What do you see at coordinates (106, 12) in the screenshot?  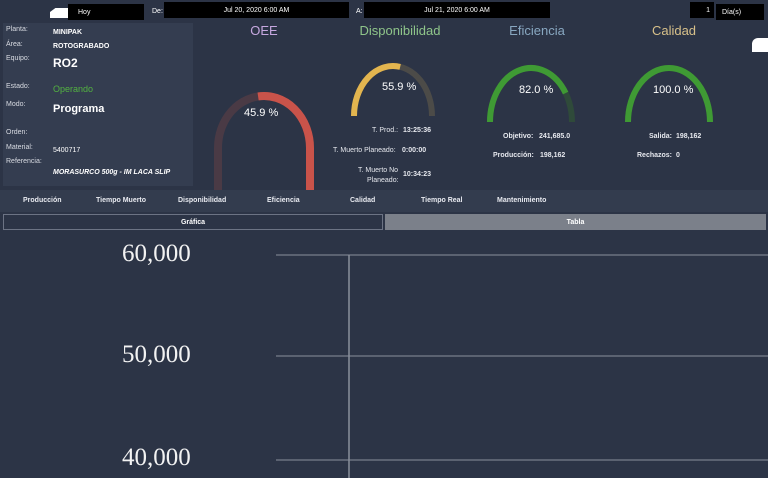 I see `period-select: Hoy` at bounding box center [106, 12].